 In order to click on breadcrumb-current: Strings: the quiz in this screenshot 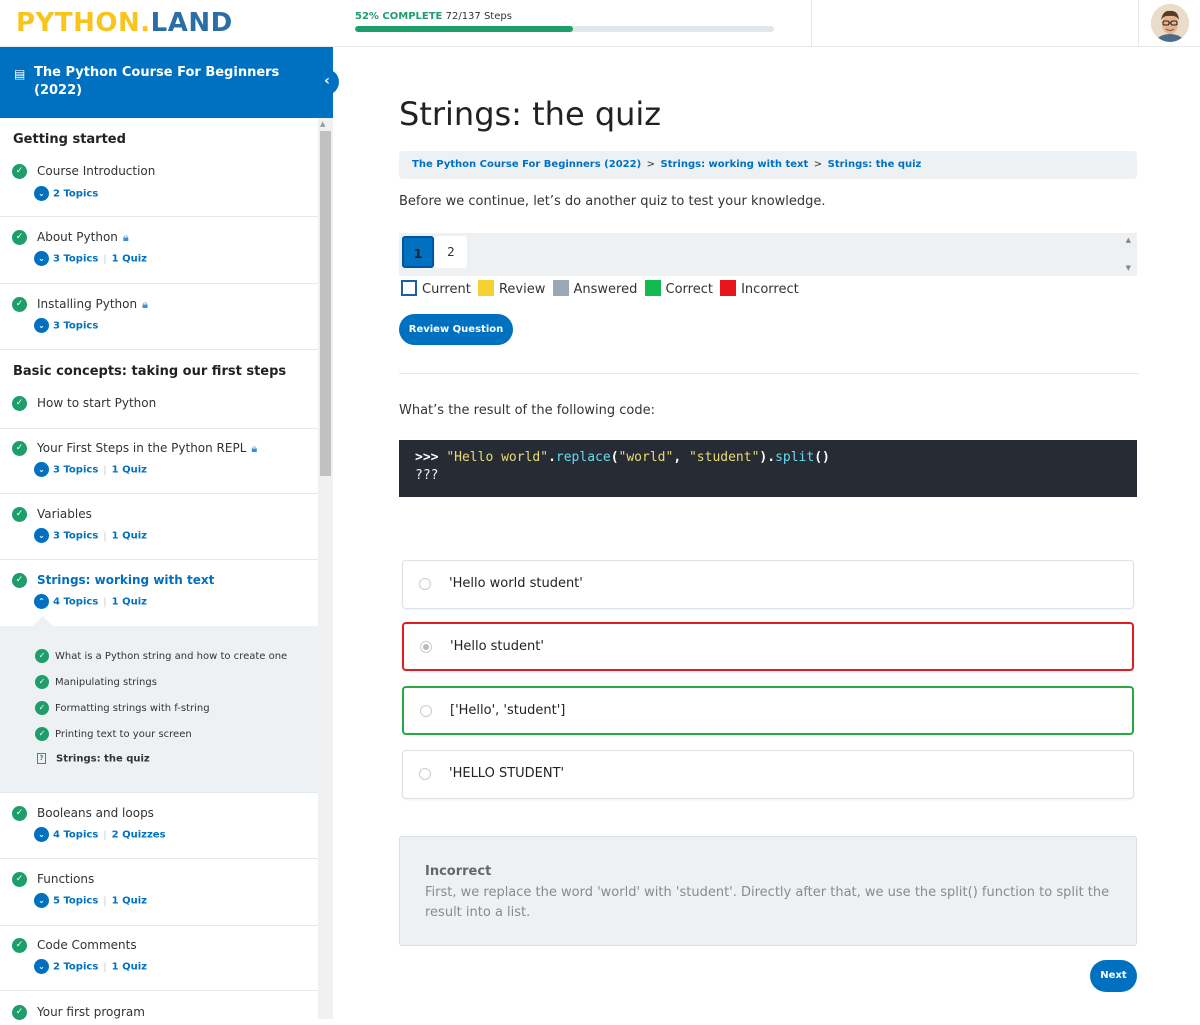, I will do `click(875, 164)`.